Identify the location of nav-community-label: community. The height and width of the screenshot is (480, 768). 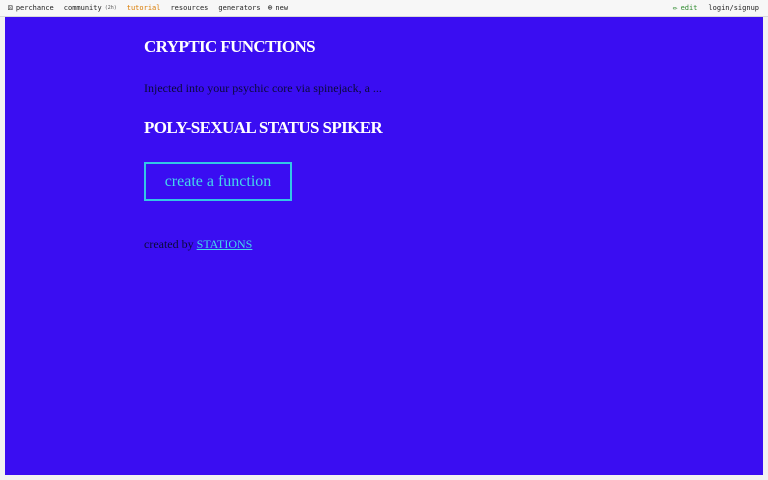
(82, 8).